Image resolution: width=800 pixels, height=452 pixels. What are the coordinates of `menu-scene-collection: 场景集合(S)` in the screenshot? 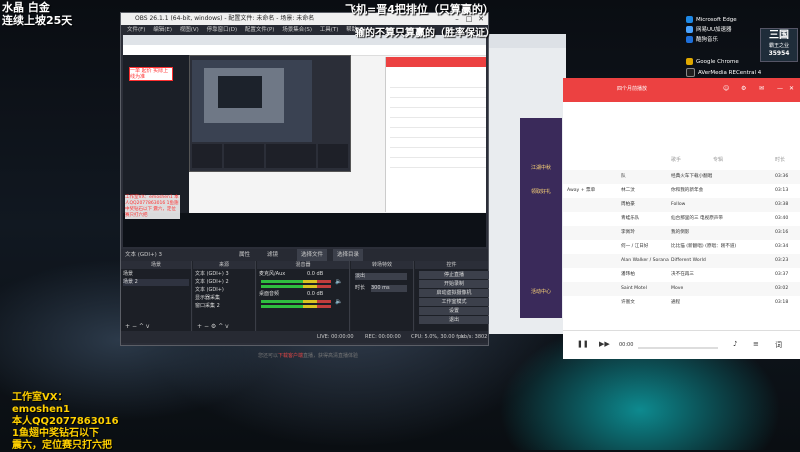 It's located at (297, 30).